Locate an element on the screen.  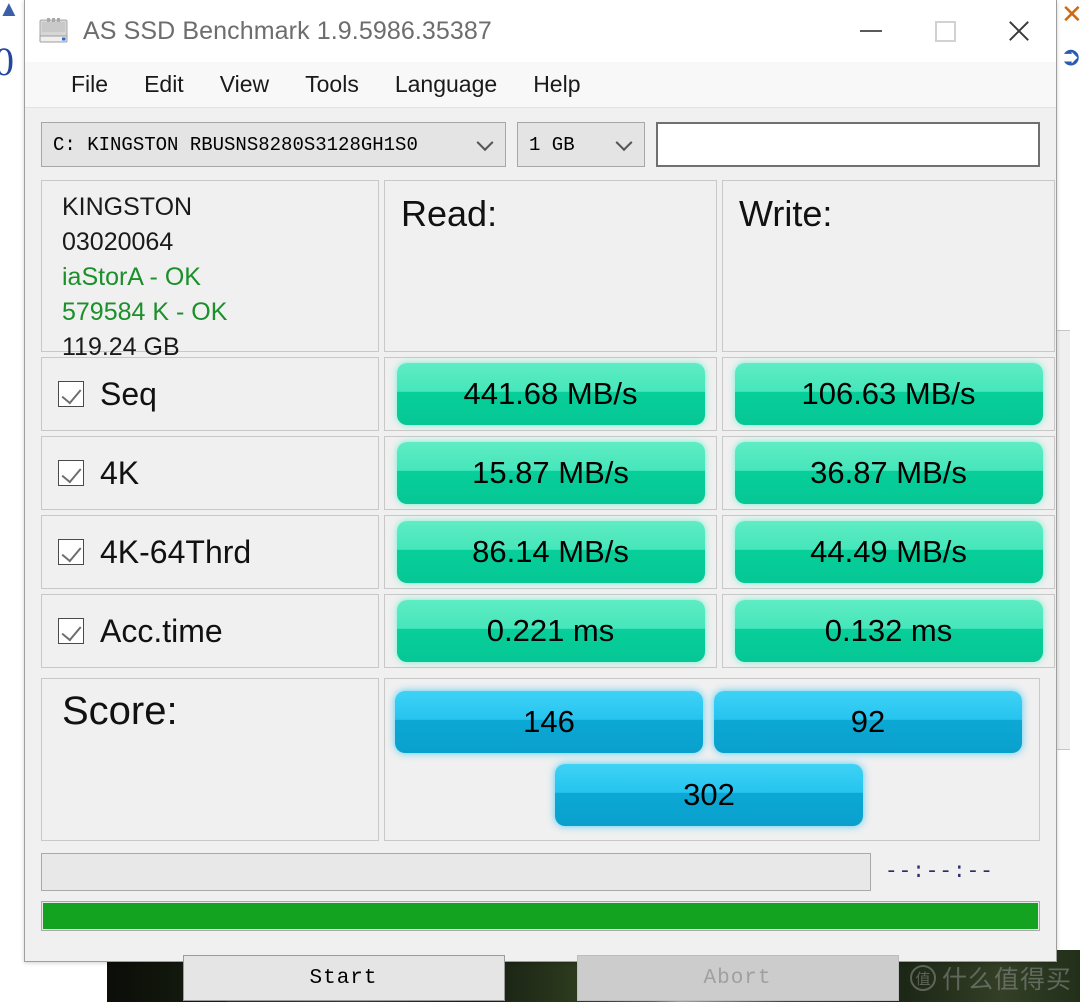
menu-item-view: View is located at coordinates (244, 84).